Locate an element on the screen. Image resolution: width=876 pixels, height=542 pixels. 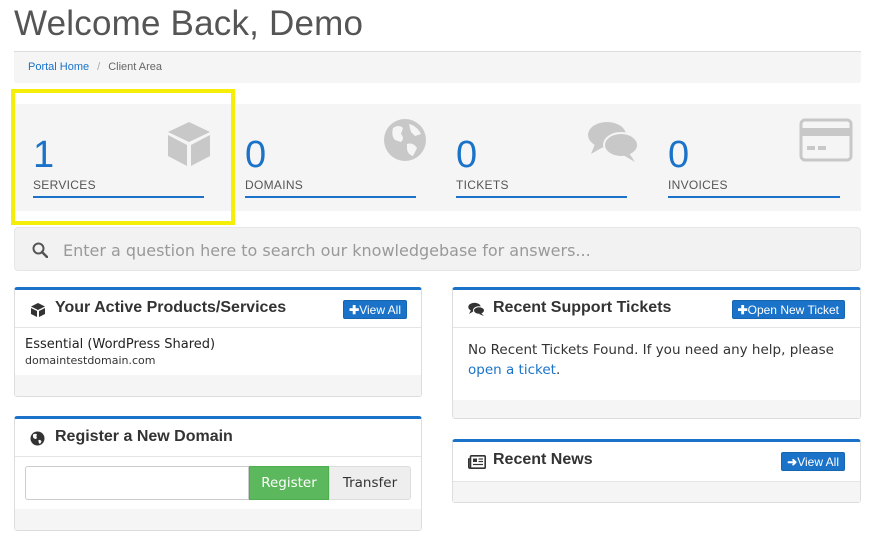
stat-invoices: 0 INVOICES is located at coordinates (755, 157).